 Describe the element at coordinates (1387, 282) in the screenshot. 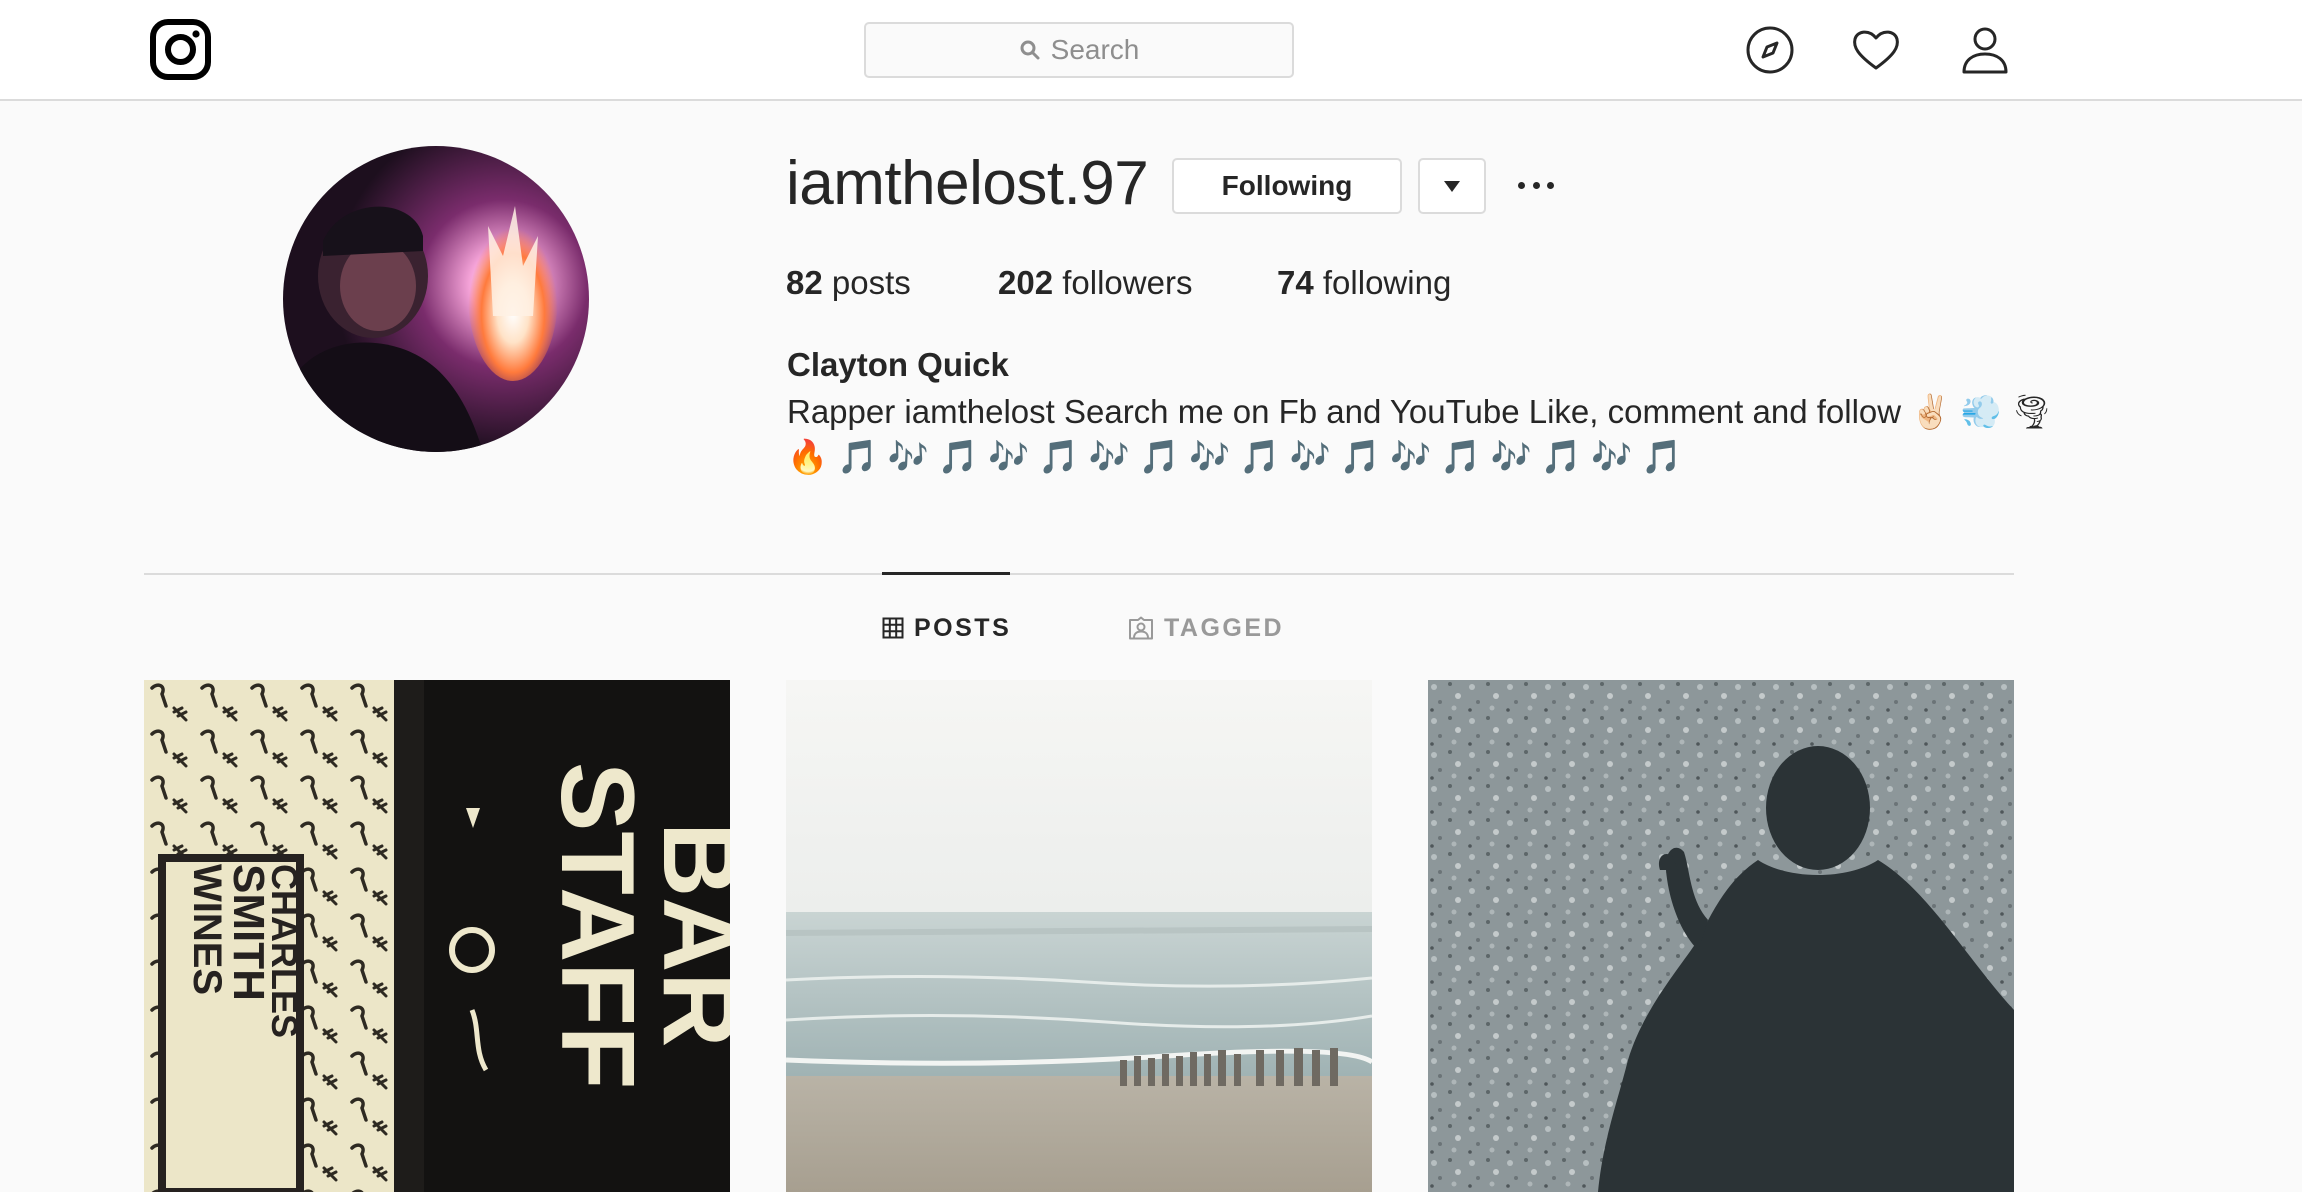

I see `following-label: following` at that location.